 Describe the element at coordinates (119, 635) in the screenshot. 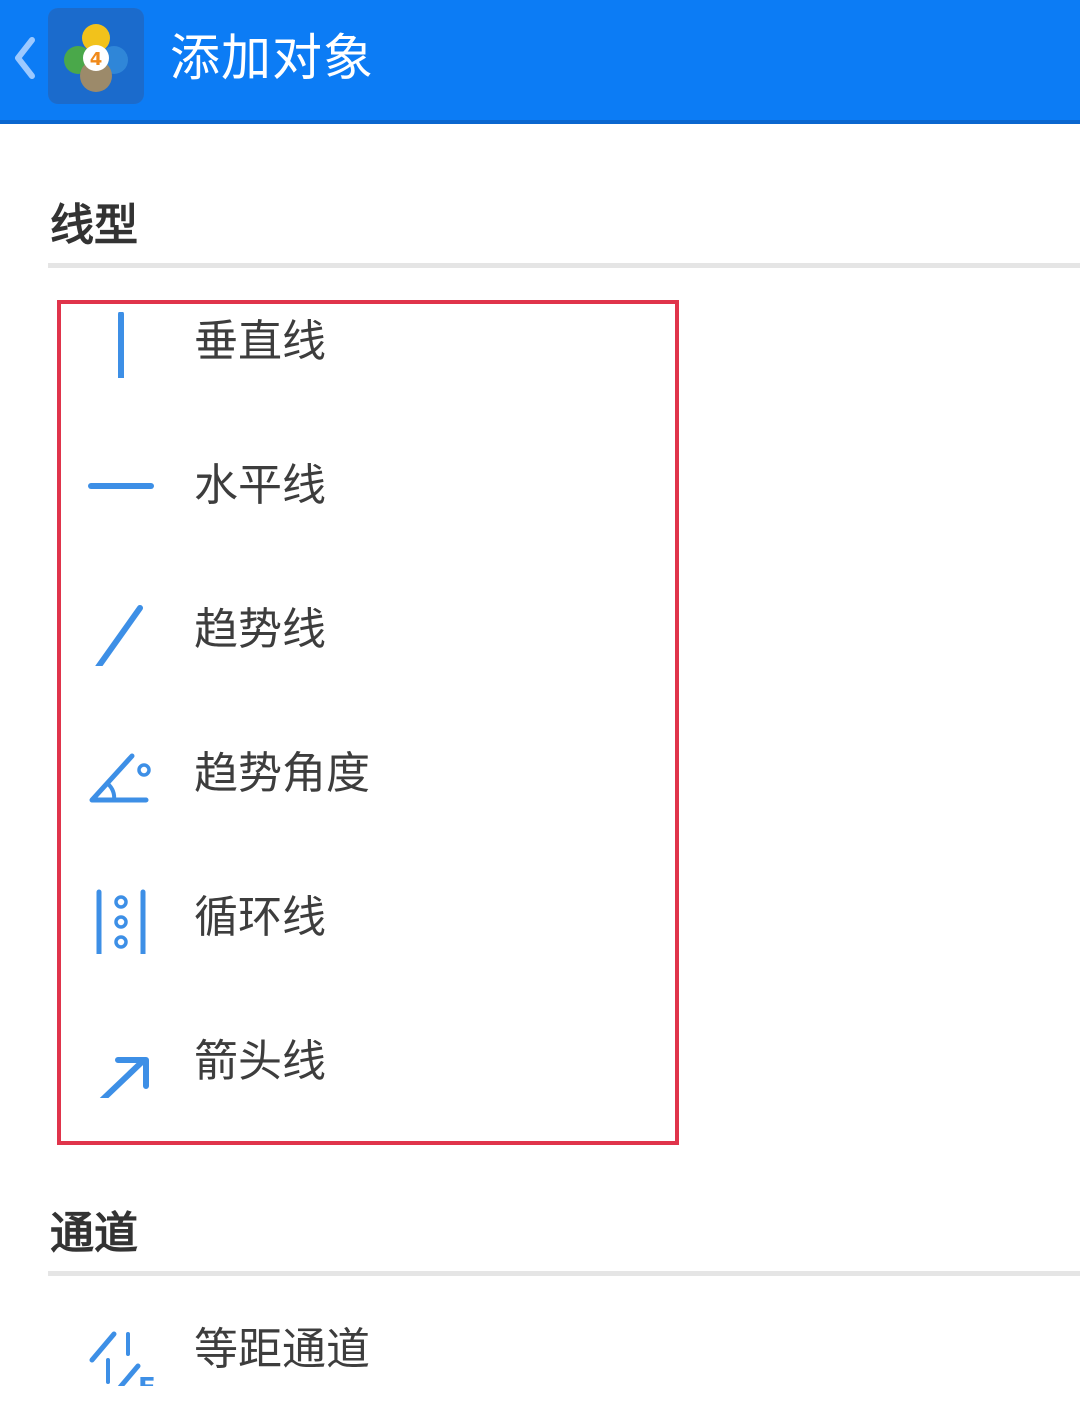

I see `trend-line-icon` at that location.